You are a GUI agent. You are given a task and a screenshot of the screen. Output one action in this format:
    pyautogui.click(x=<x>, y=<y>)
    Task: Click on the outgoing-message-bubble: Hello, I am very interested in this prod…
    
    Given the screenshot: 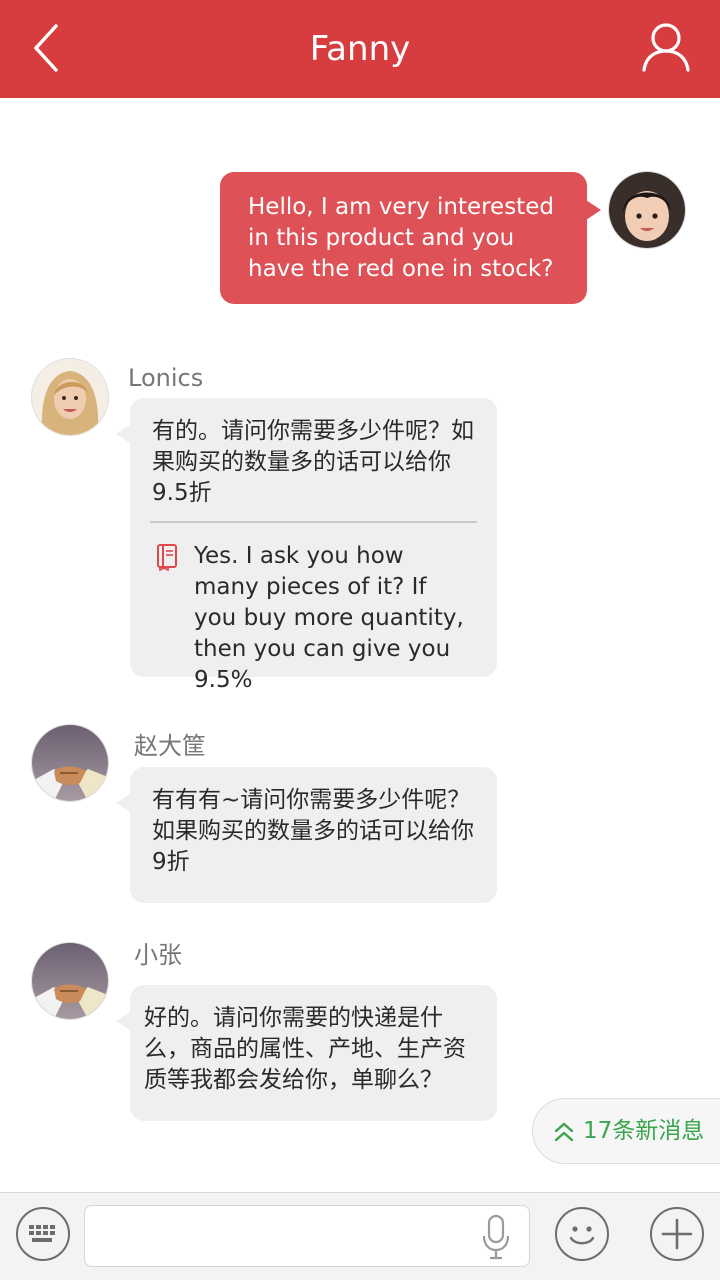 What is the action you would take?
    pyautogui.click(x=410, y=238)
    